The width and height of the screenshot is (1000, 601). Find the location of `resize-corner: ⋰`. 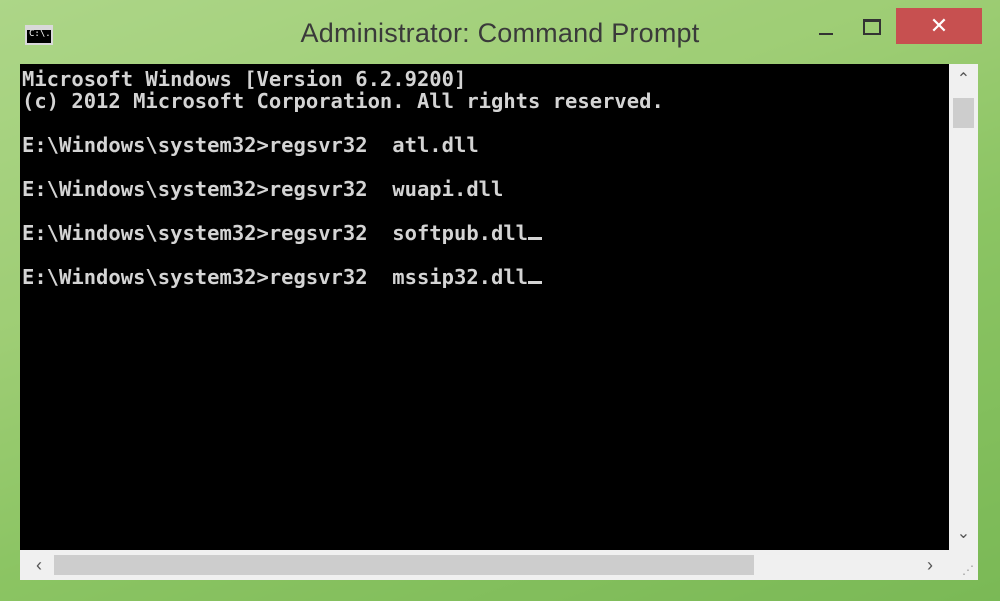

resize-corner: ⋰ is located at coordinates (963, 565).